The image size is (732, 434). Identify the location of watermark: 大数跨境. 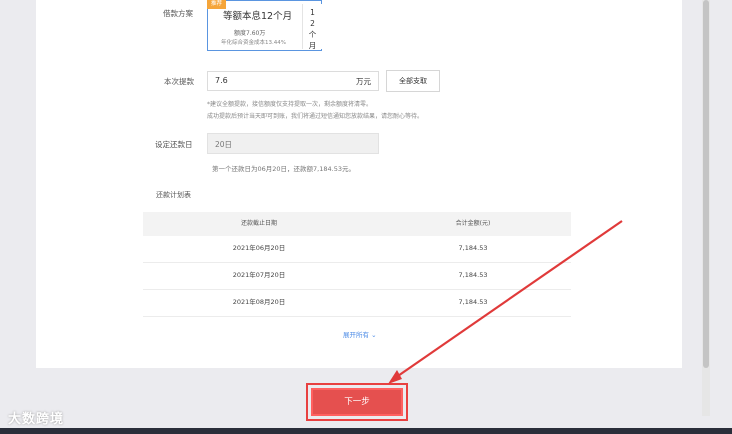
(36, 419).